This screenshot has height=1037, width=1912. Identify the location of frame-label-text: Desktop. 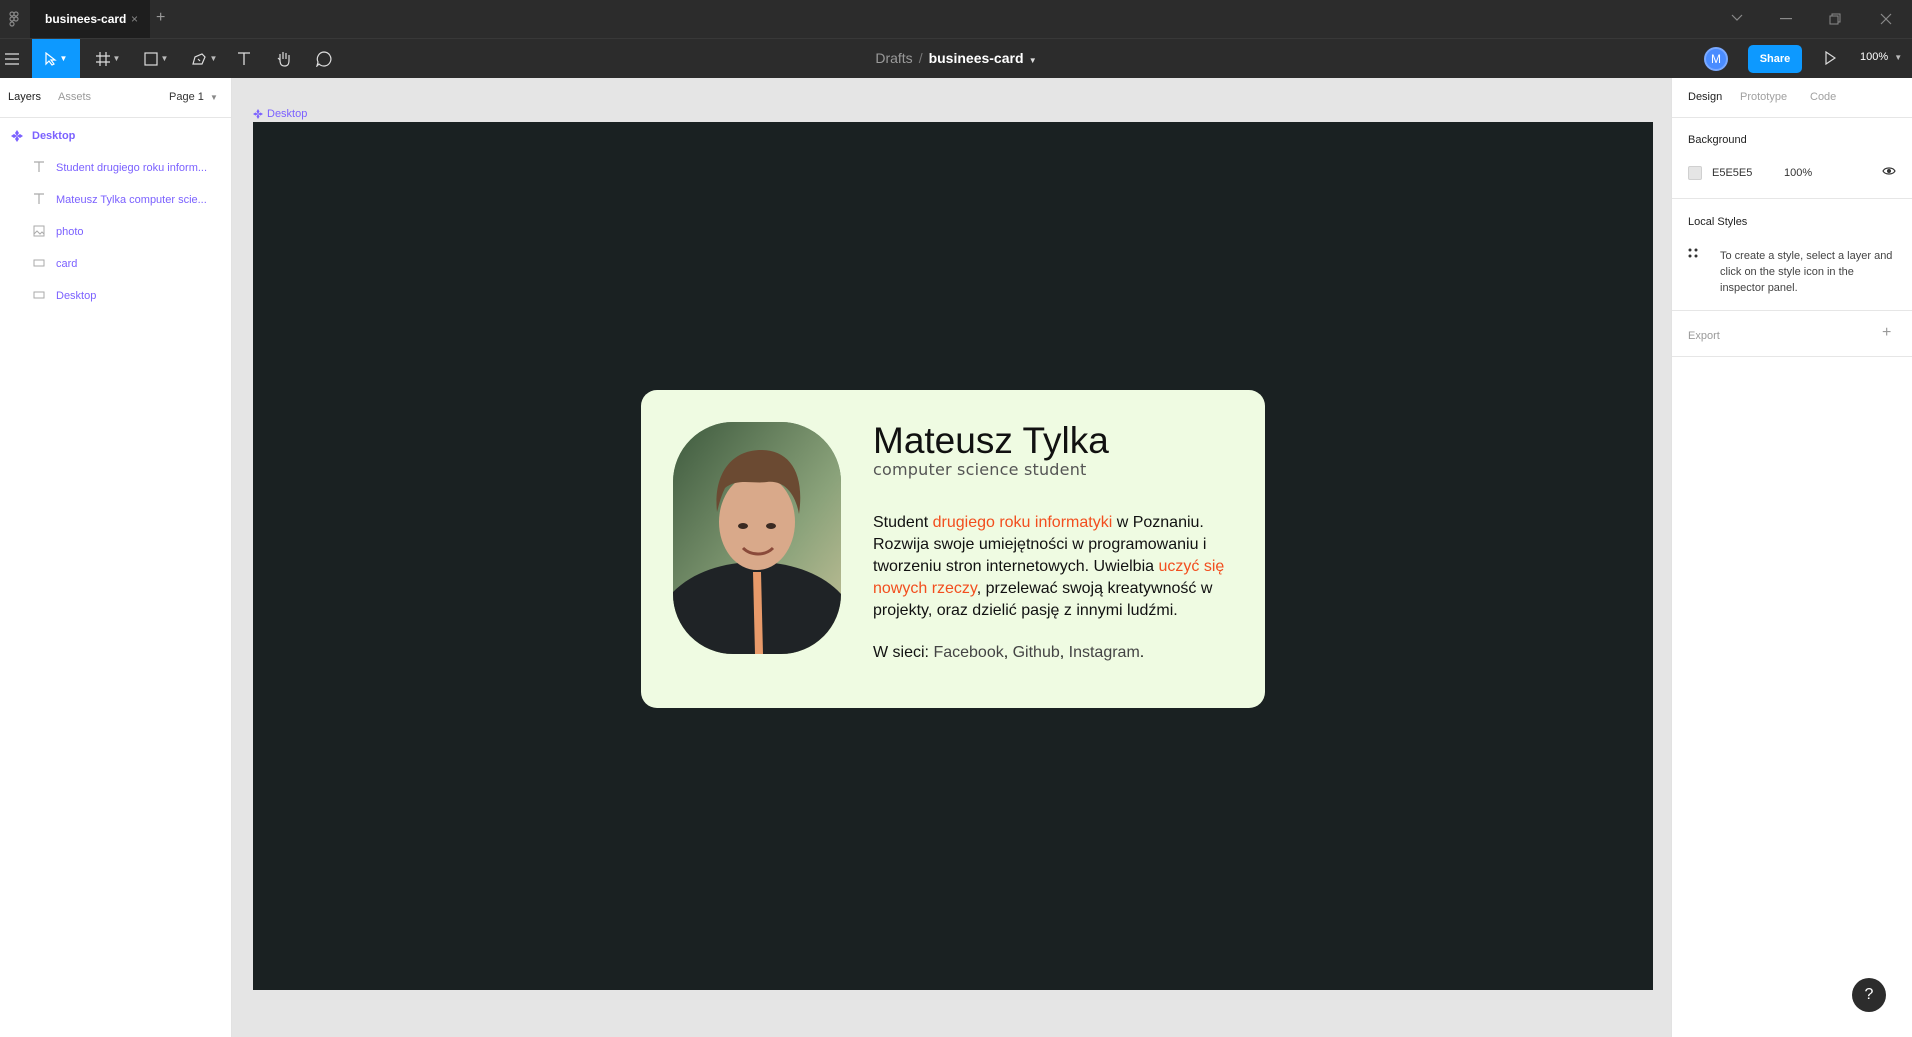
(287, 114).